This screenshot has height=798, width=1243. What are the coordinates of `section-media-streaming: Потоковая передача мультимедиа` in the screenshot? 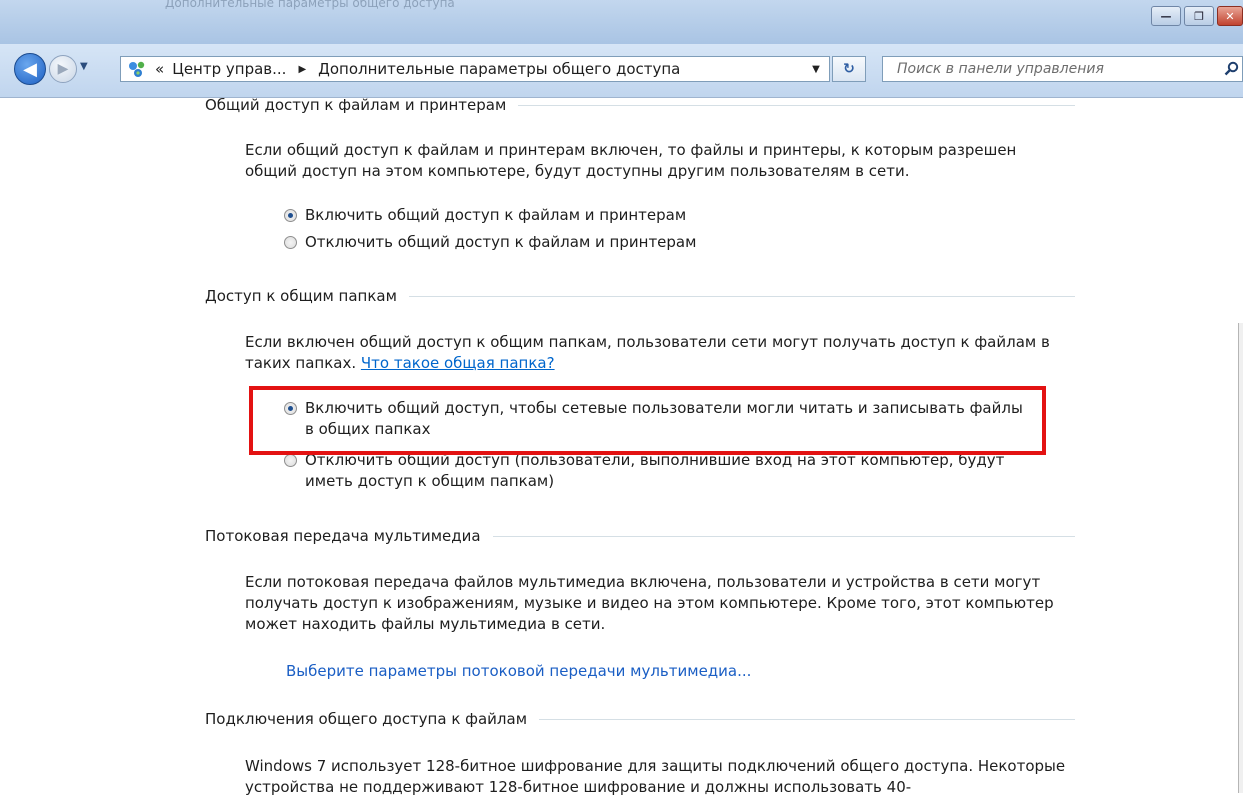 It's located at (640, 536).